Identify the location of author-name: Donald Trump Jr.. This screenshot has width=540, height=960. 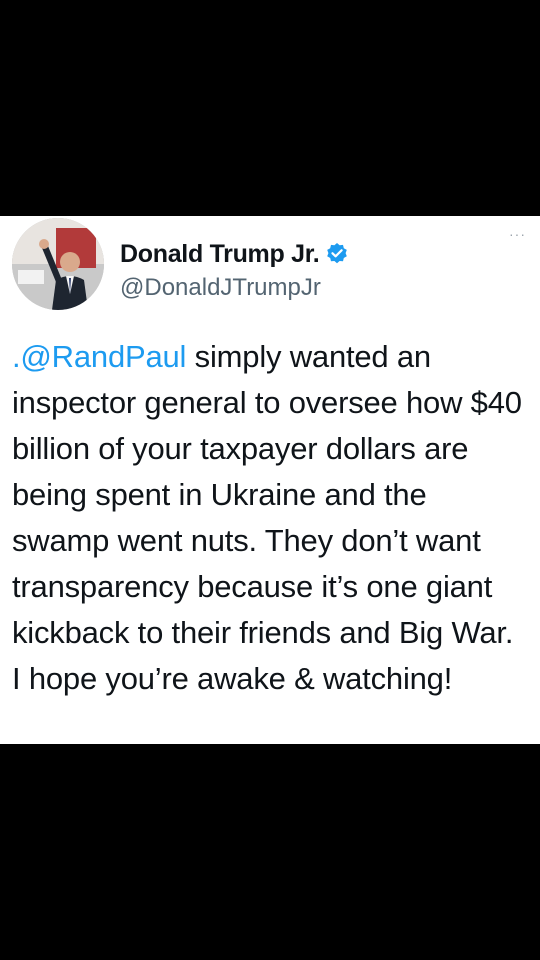
(220, 254).